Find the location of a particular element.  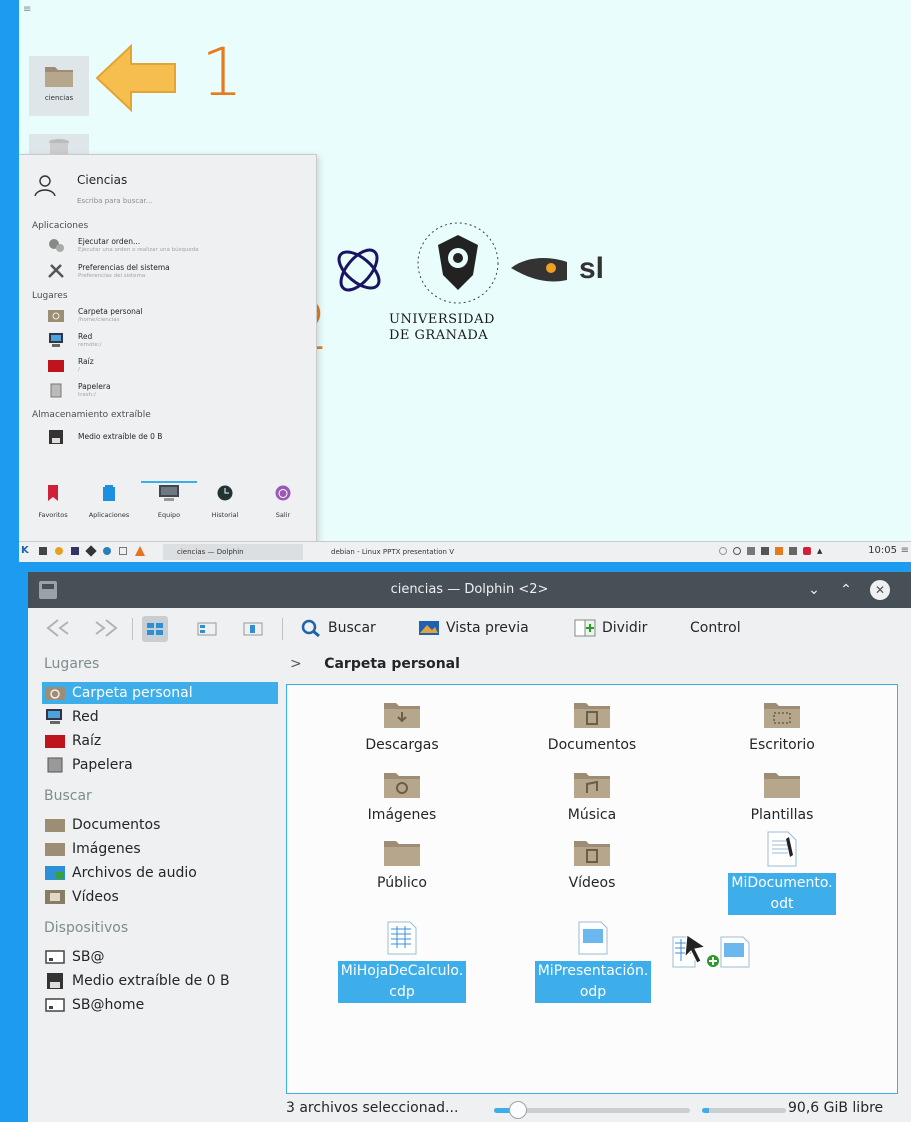

panel-options-icon: ≡ is located at coordinates (905, 550).